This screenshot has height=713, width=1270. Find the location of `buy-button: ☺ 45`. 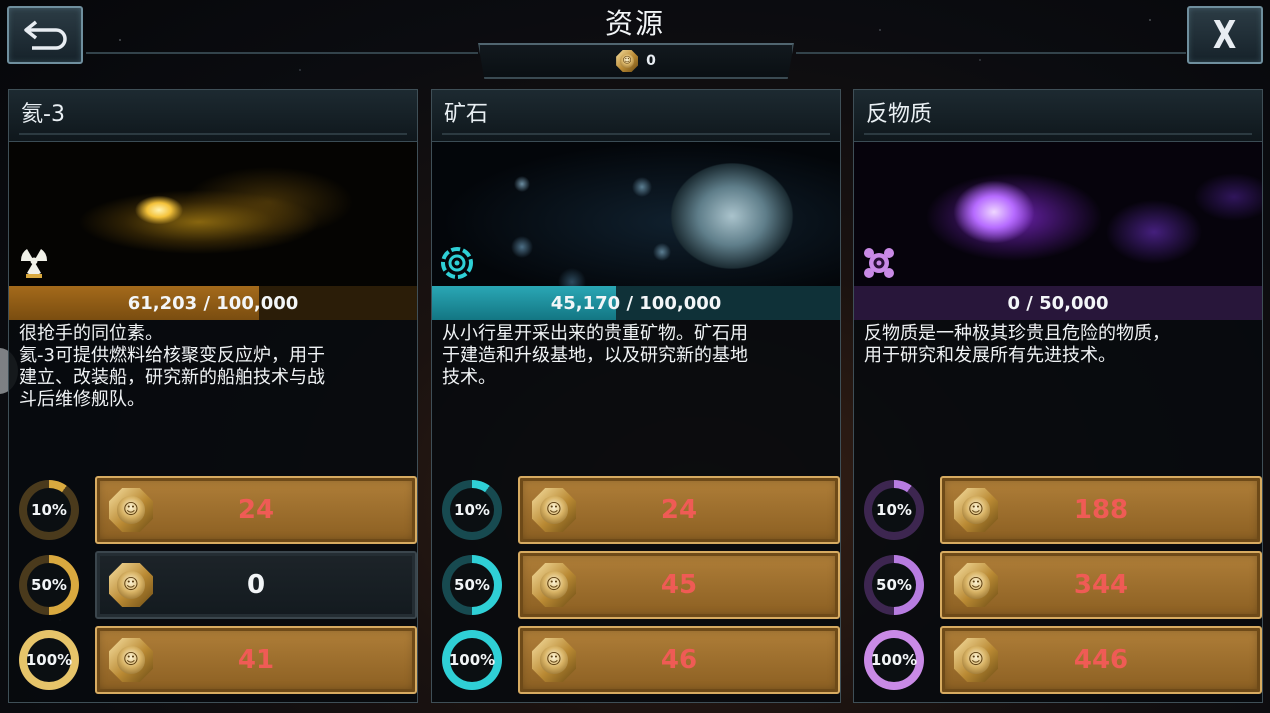

buy-button: ☺ 45 is located at coordinates (679, 585).